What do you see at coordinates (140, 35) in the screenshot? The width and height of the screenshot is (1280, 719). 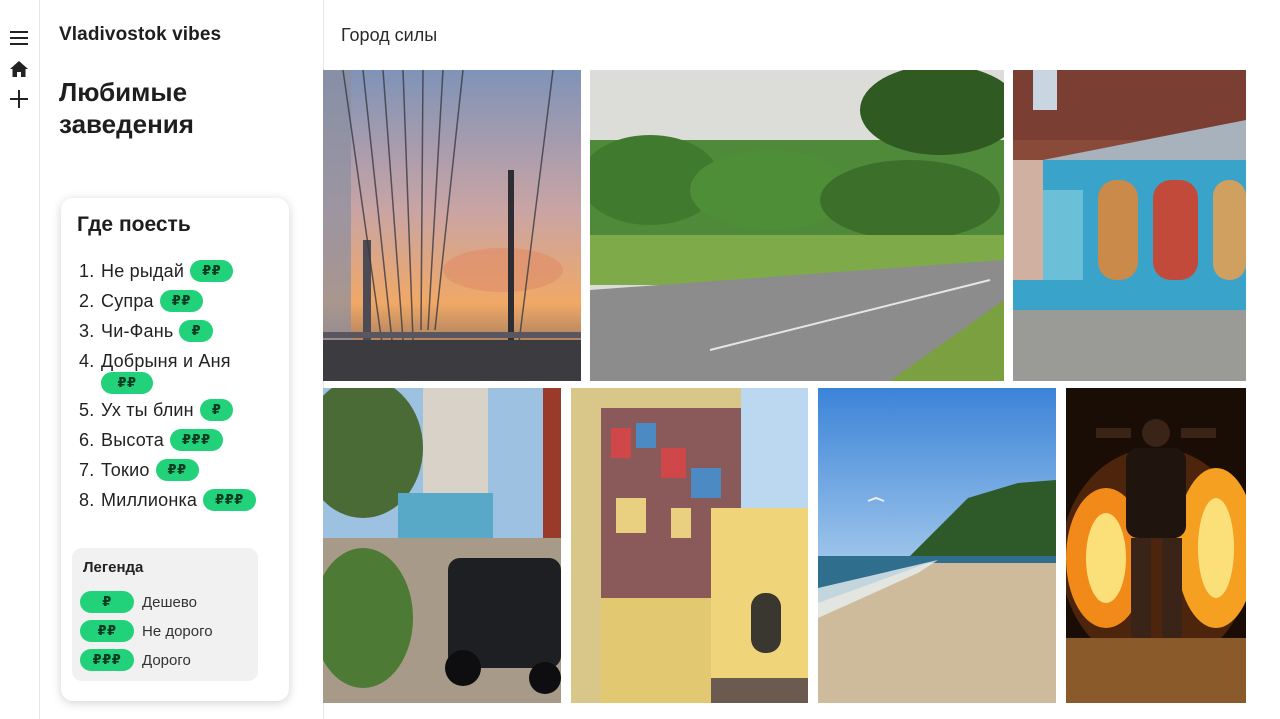 I see `site-title: Vladivostok vibes` at bounding box center [140, 35].